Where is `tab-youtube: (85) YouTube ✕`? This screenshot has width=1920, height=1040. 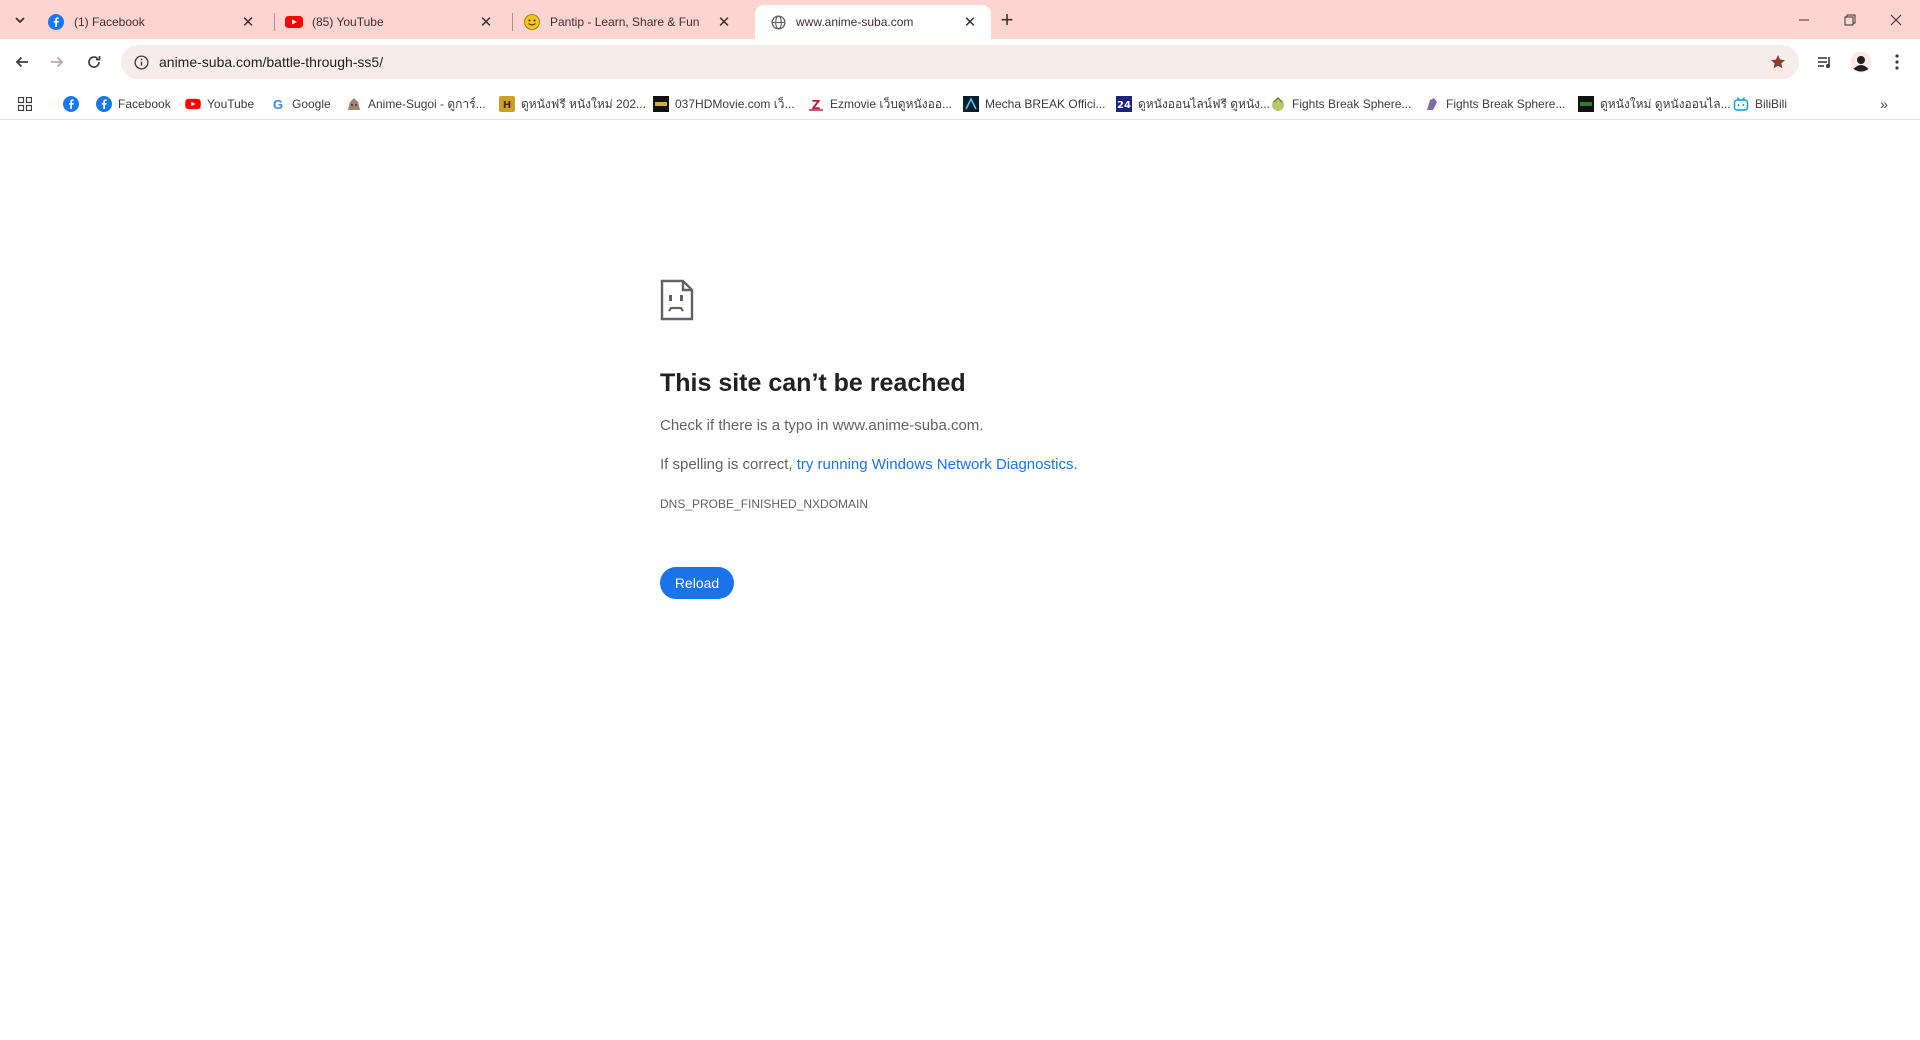
tab-youtube: (85) YouTube ✕ is located at coordinates (389, 22).